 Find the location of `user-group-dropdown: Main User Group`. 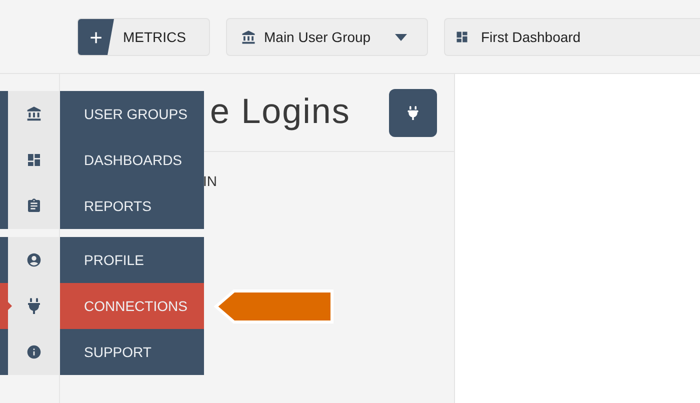

user-group-dropdown: Main User Group is located at coordinates (327, 37).